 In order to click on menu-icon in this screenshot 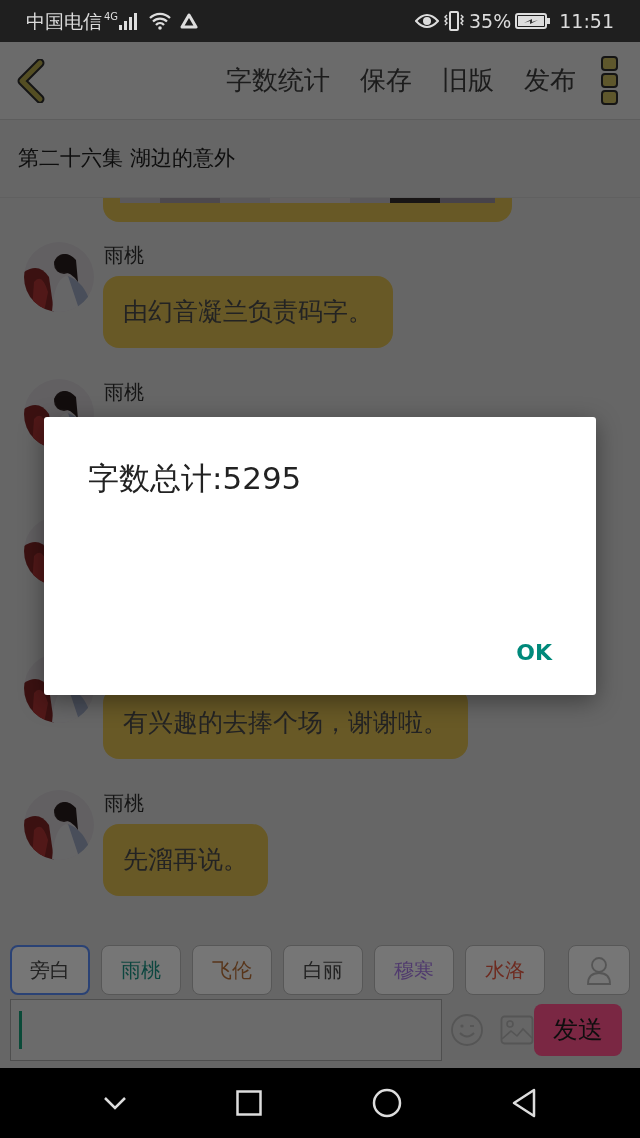, I will do `click(610, 80)`.